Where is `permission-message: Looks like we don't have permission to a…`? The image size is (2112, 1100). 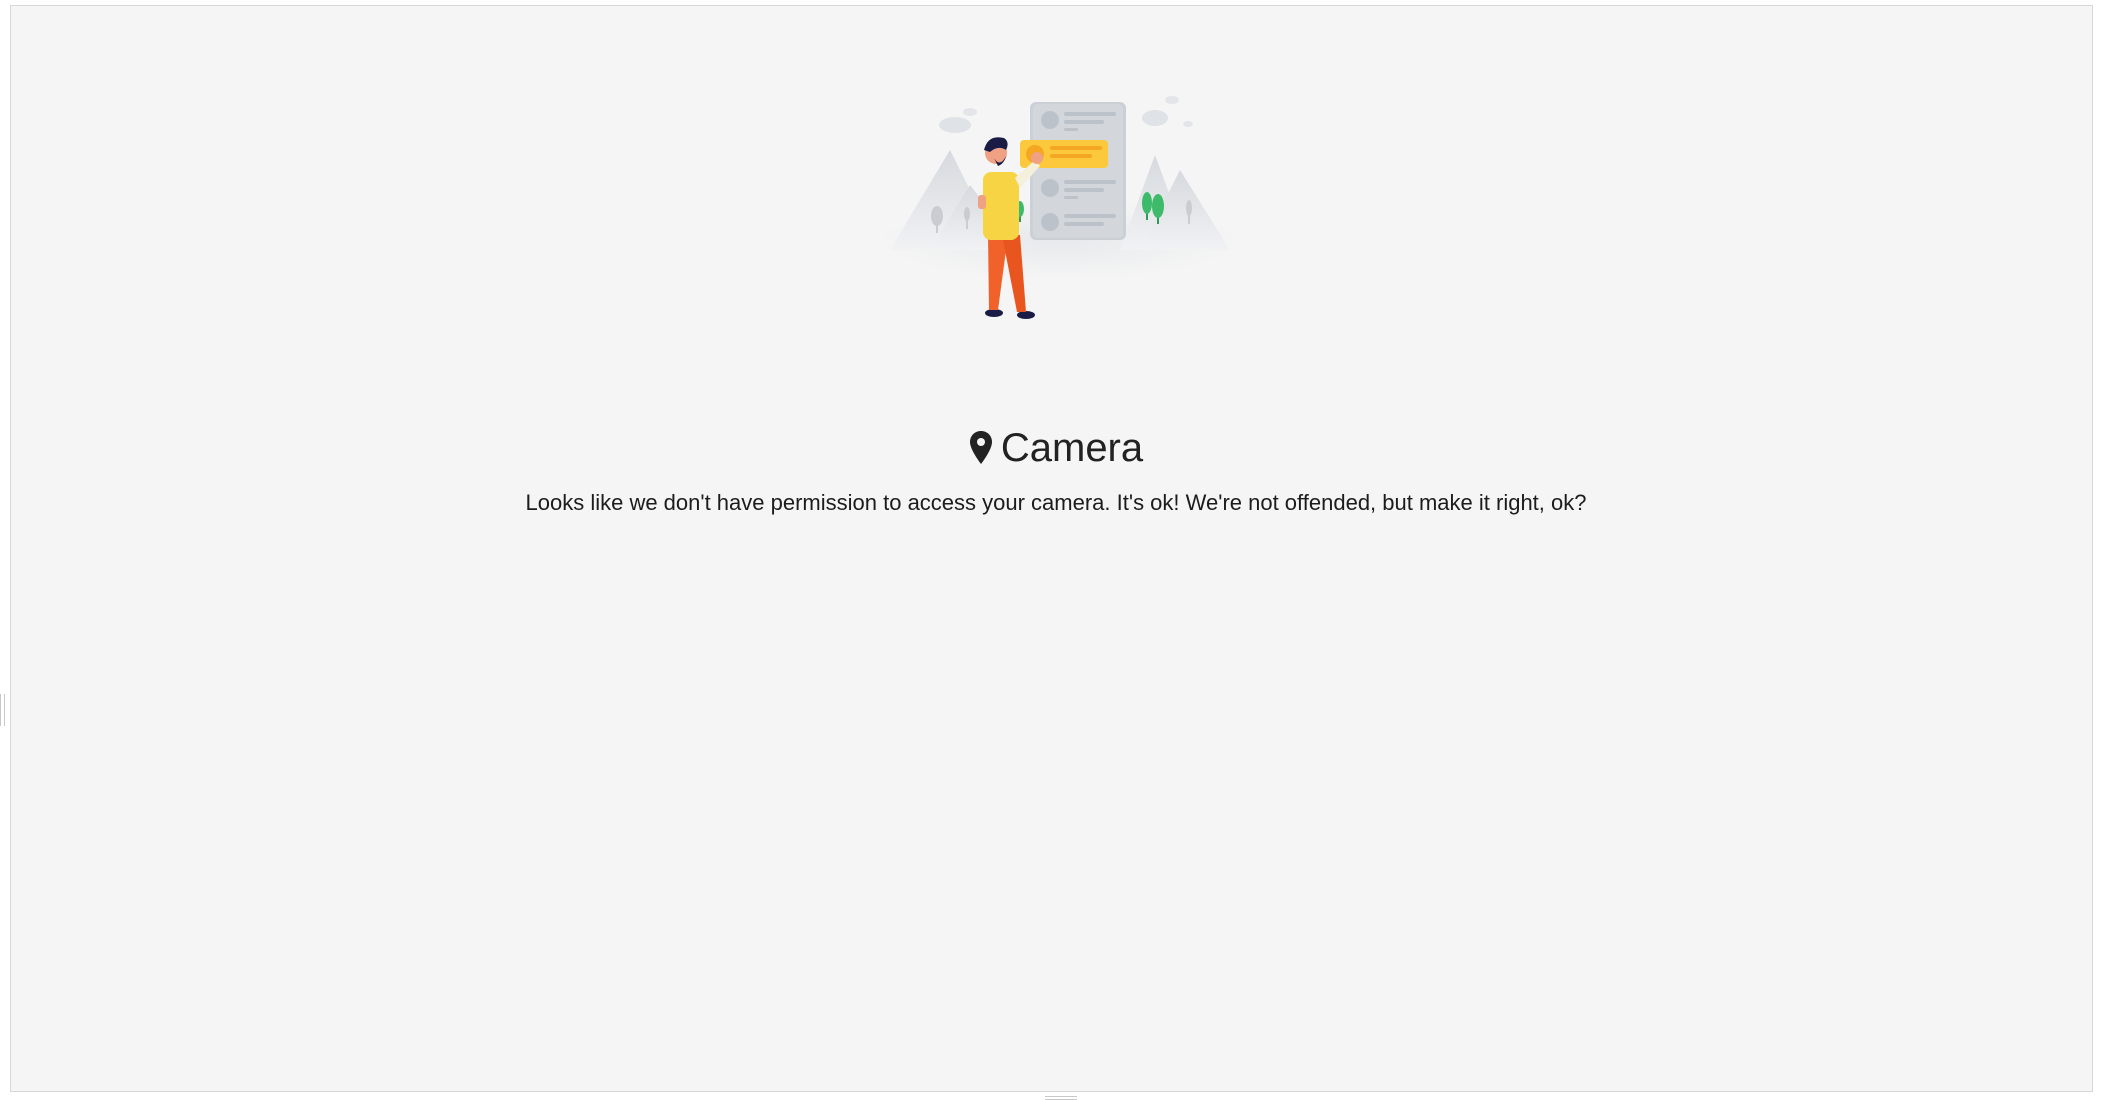 permission-message: Looks like we don't have permission to a… is located at coordinates (1056, 502).